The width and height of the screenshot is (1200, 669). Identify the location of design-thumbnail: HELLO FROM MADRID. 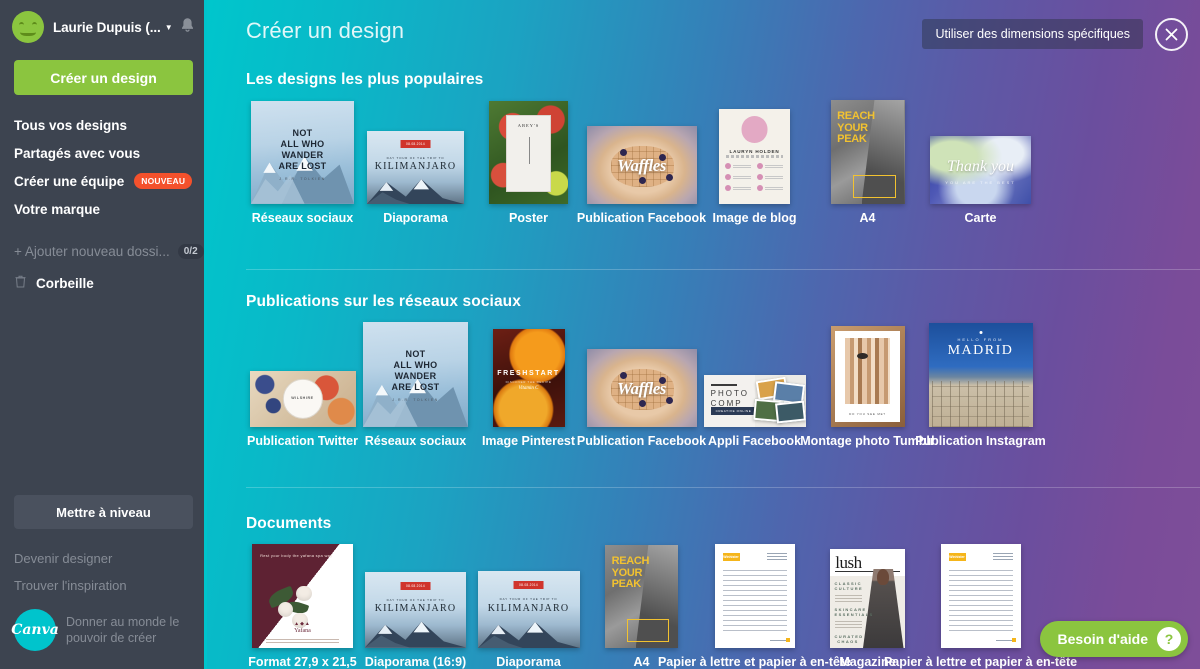
(980, 375).